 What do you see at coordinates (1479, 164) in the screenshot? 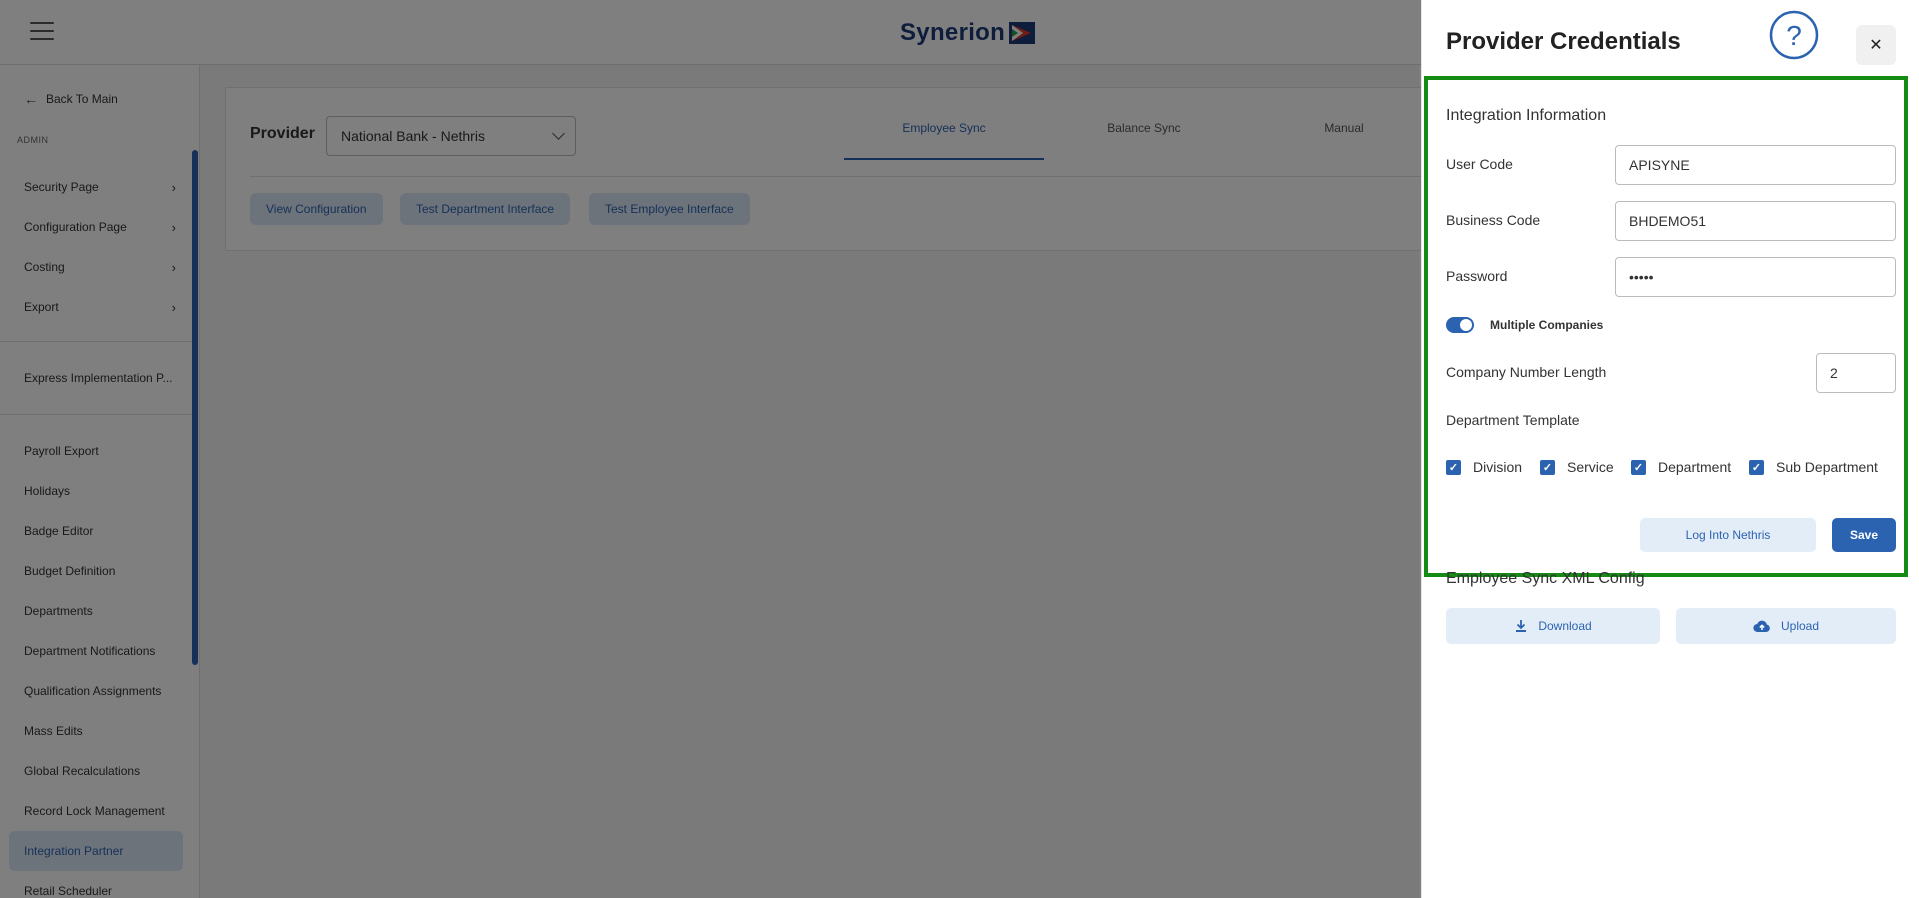
I see `user-code-label: User Code` at bounding box center [1479, 164].